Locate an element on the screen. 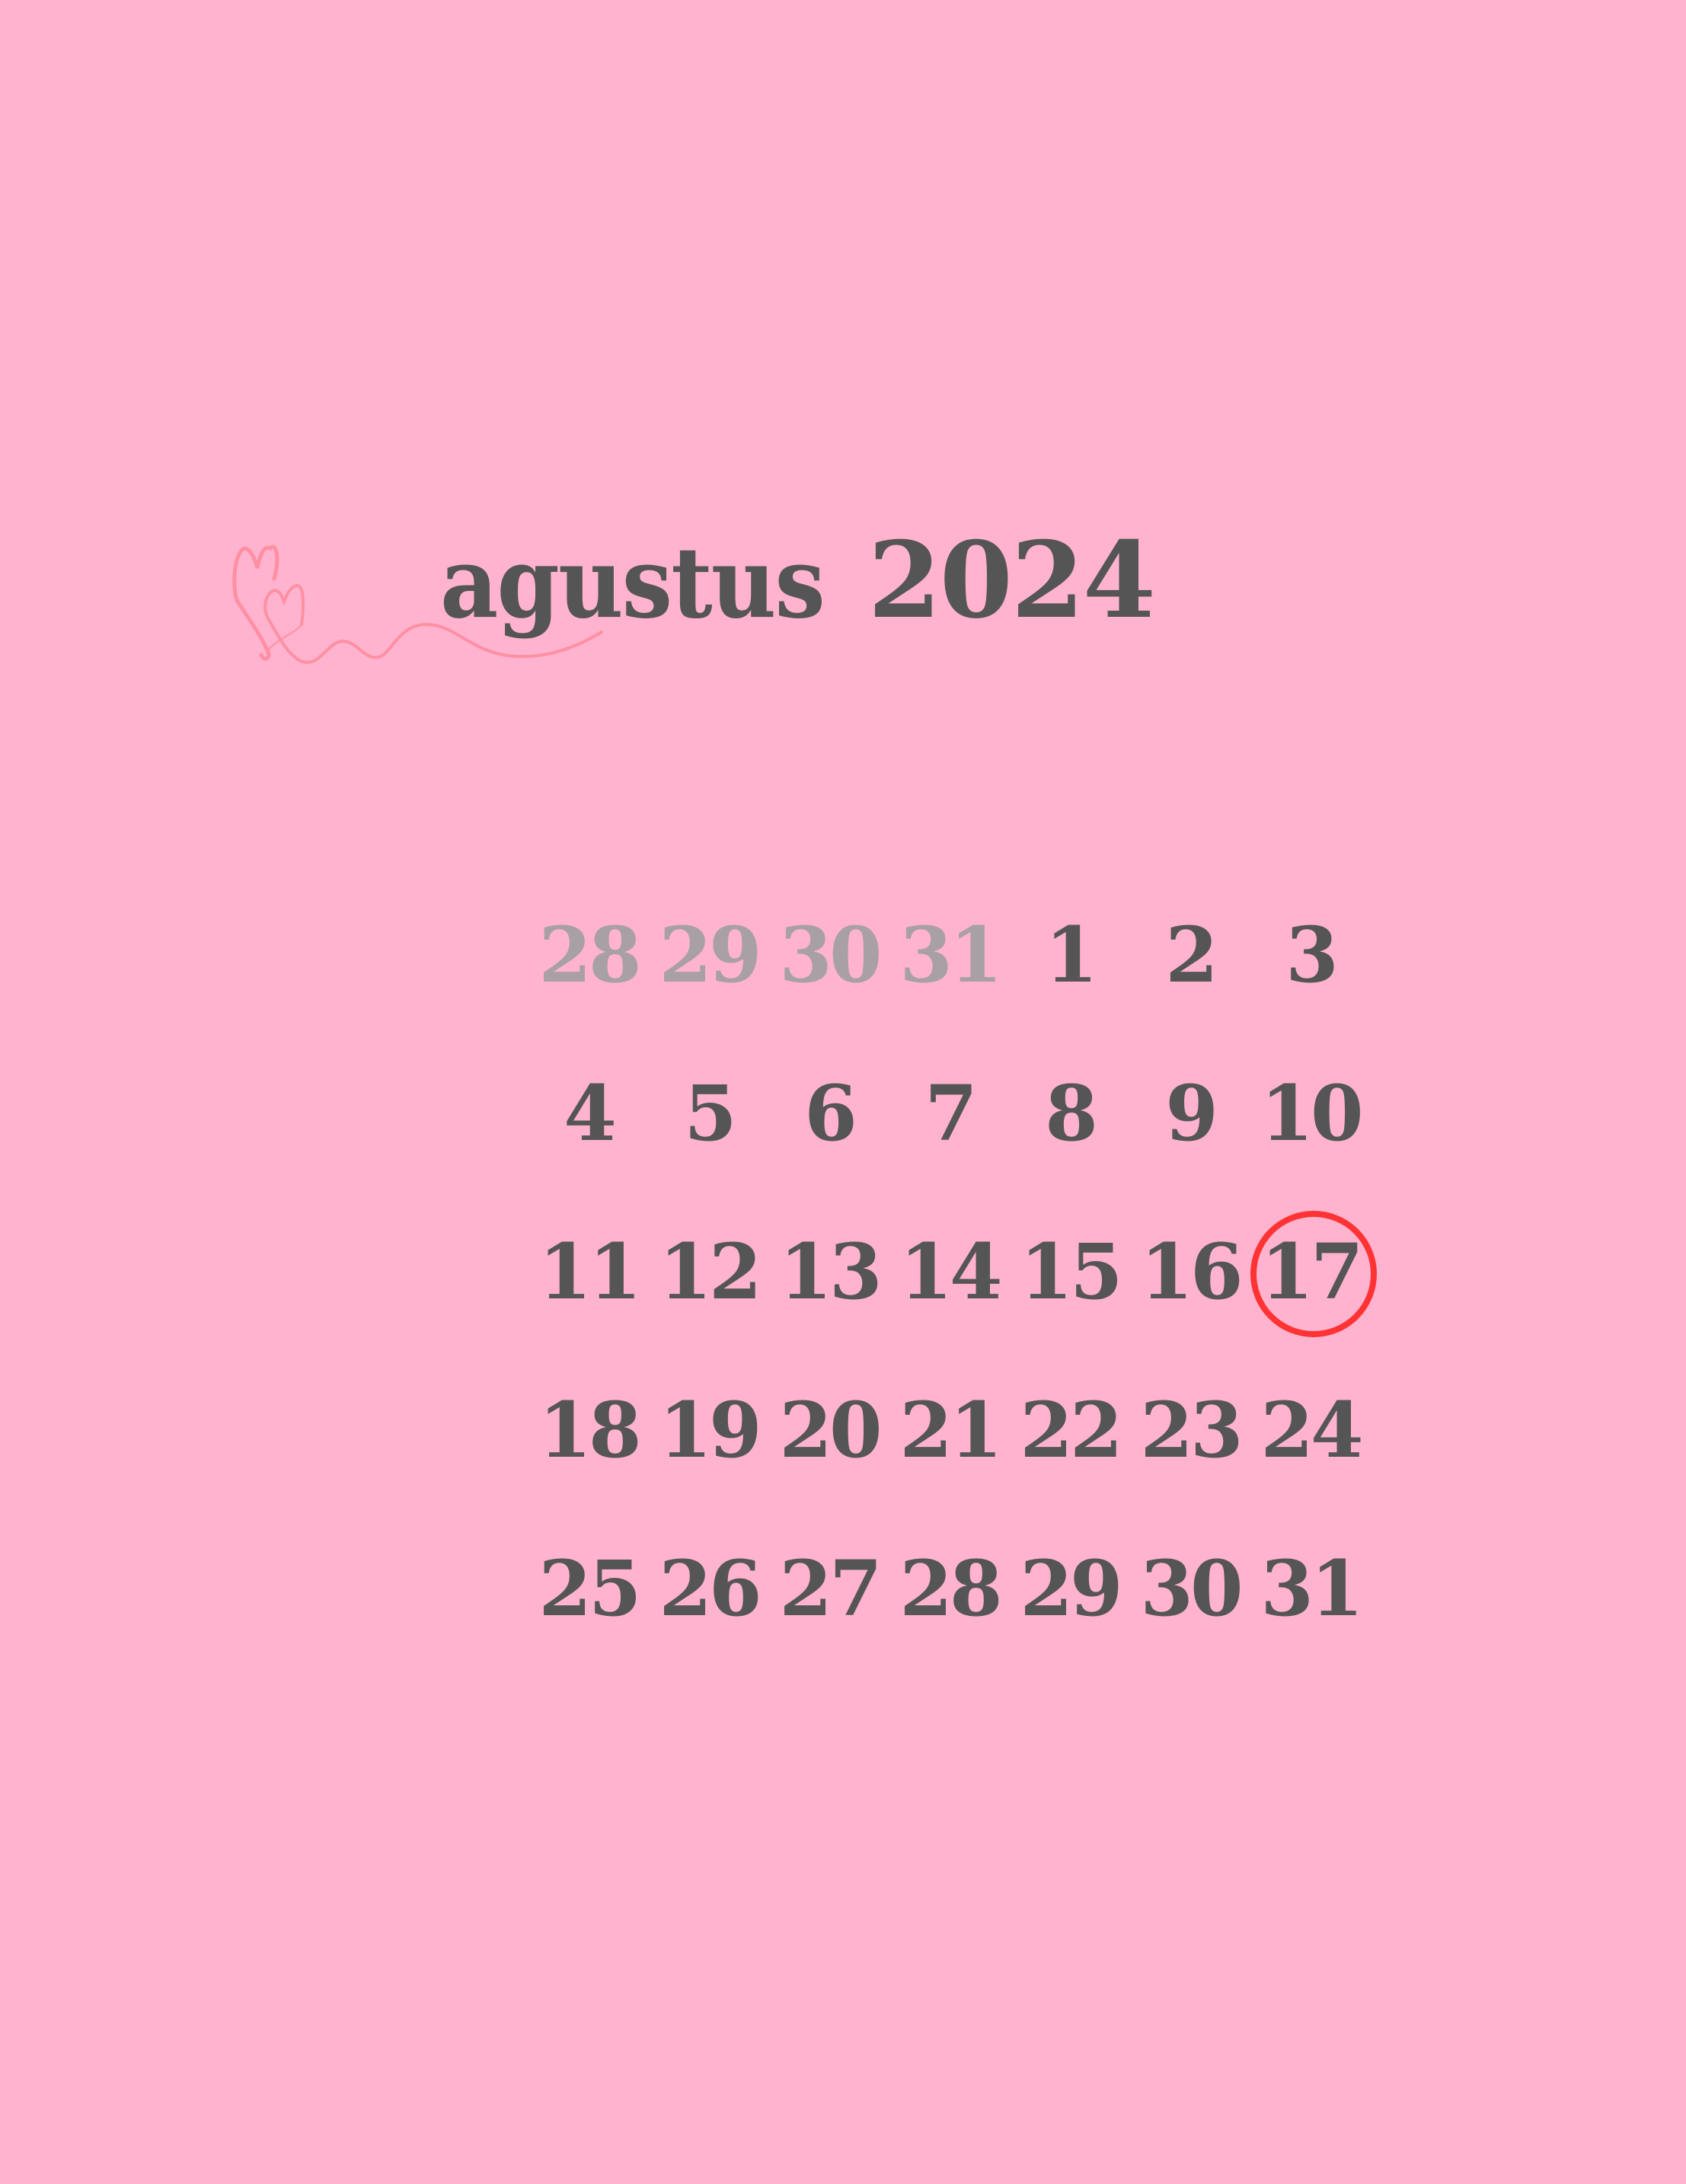  calendar-day: 15 is located at coordinates (1070, 1272).